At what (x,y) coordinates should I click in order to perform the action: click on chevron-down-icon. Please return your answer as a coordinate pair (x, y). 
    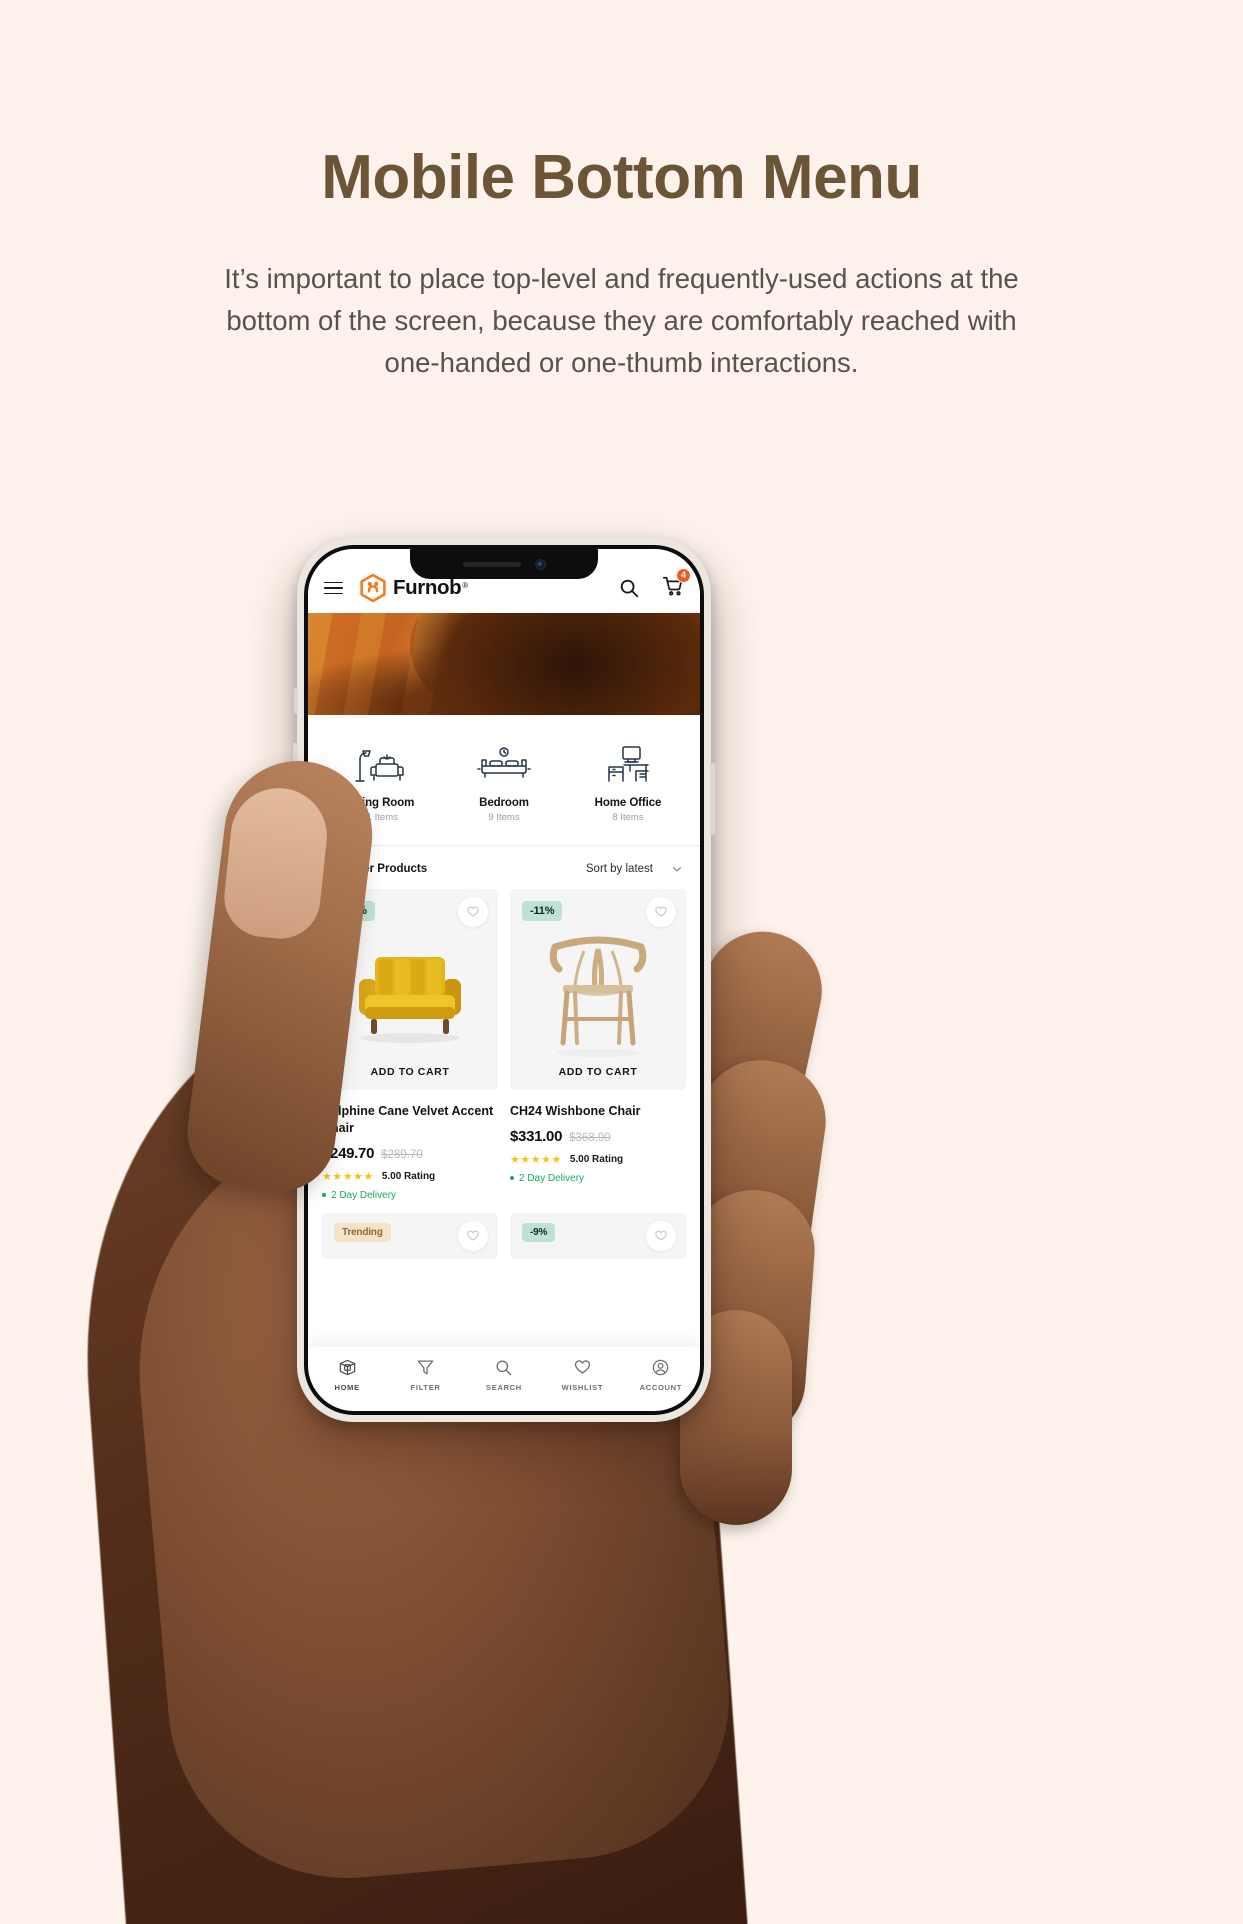
    Looking at the image, I should click on (677, 869).